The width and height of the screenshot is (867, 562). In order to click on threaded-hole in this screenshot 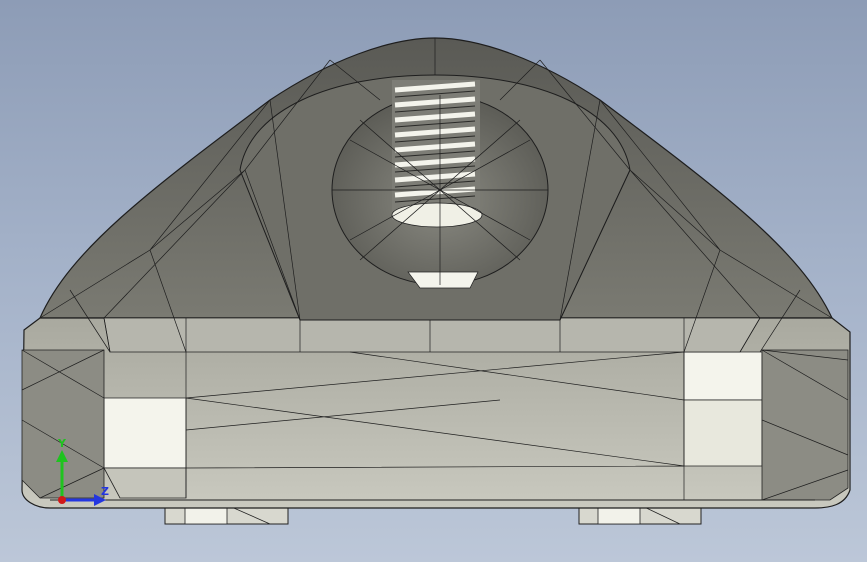, I will do `click(437, 154)`.